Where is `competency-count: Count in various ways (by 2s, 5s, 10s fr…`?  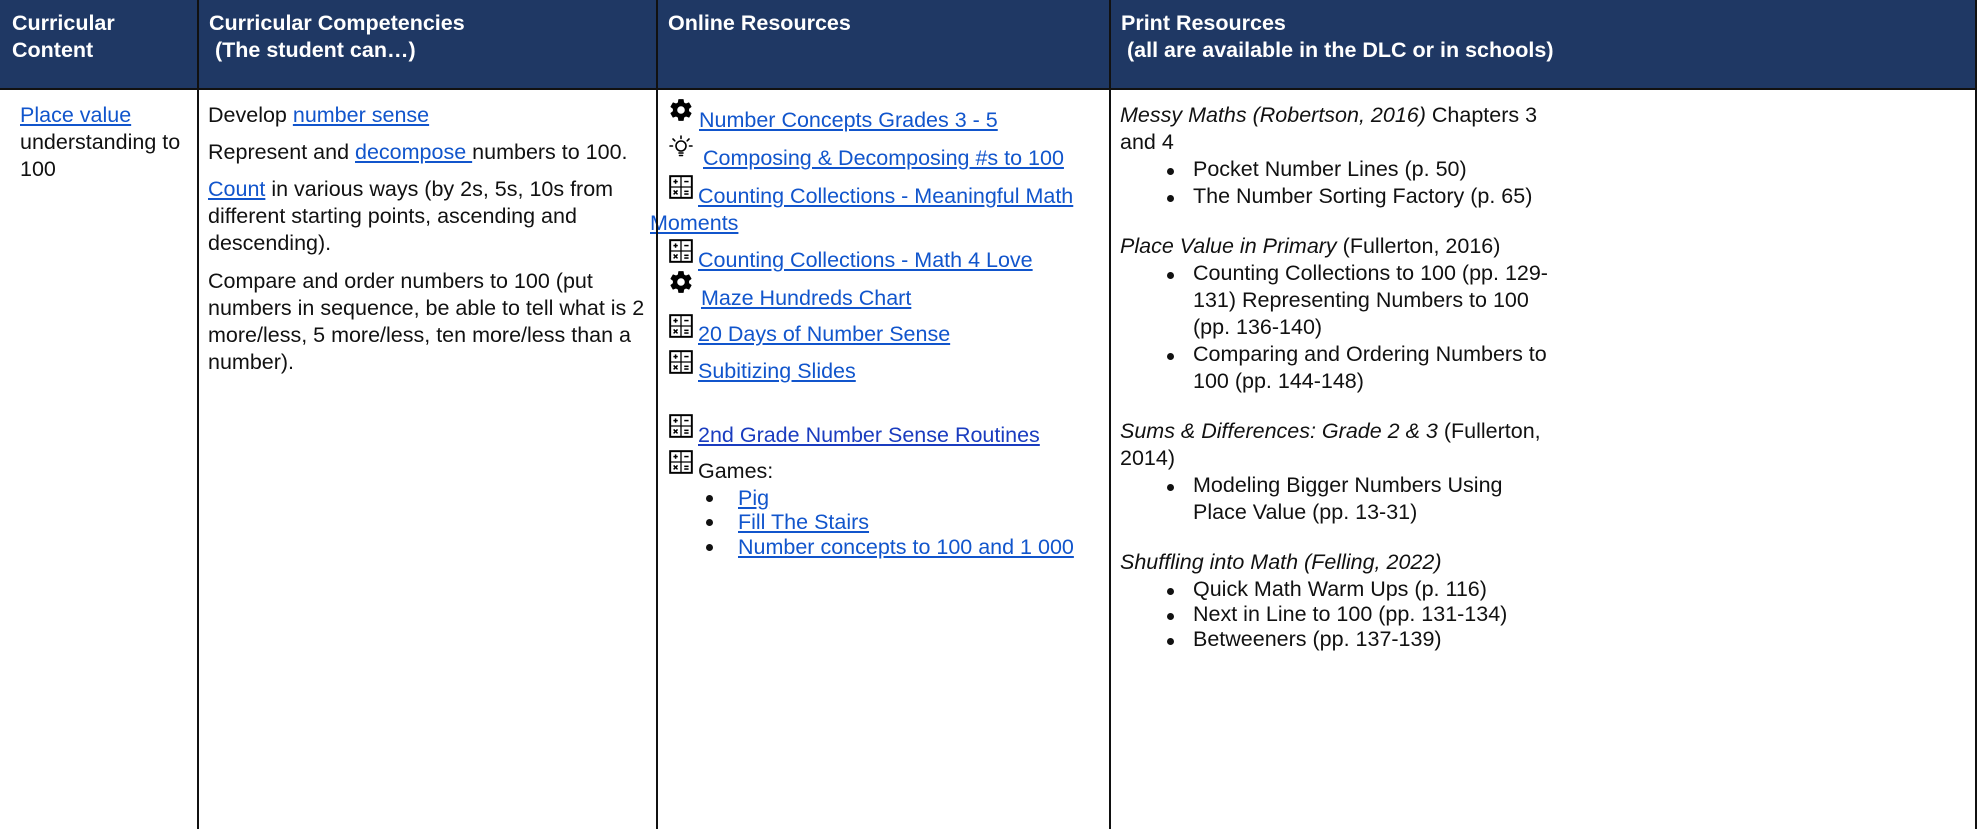
competency-count: Count in various ways (by 2s, 5s, 10s fr… is located at coordinates (410, 189).